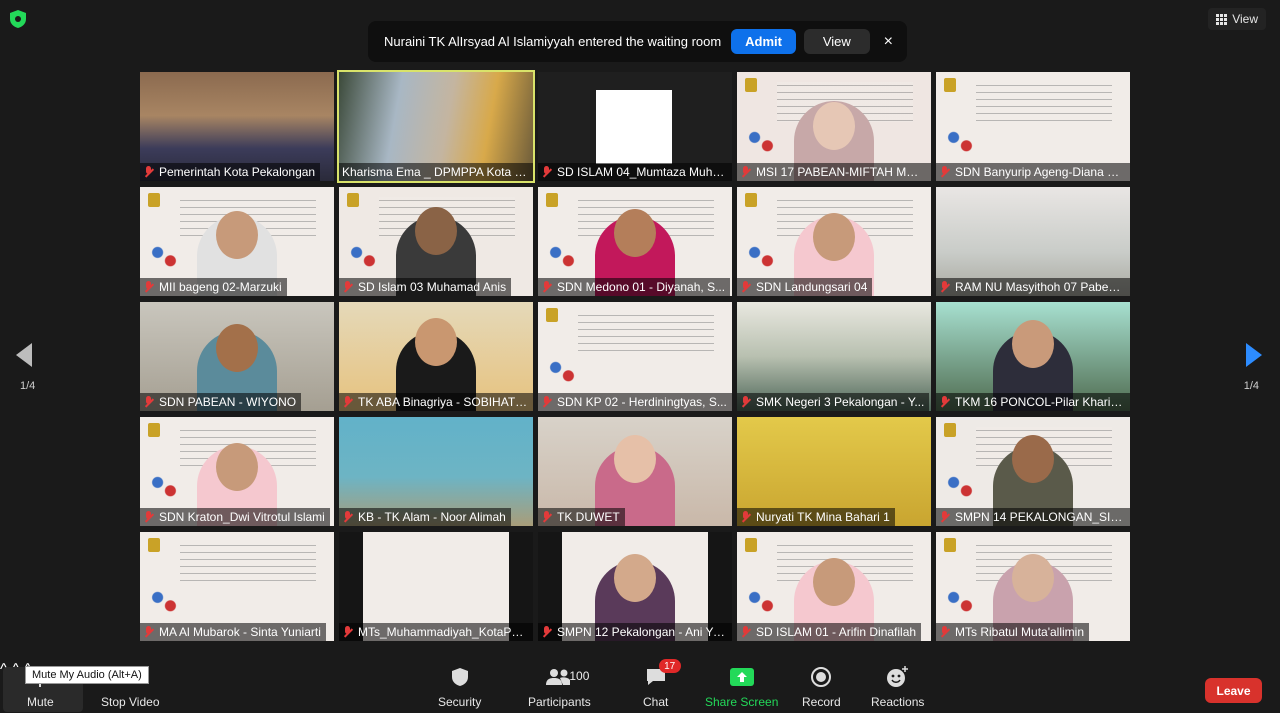 This screenshot has width=1280, height=713. What do you see at coordinates (28, 386) in the screenshot?
I see `page-indicator-left: 1/4` at bounding box center [28, 386].